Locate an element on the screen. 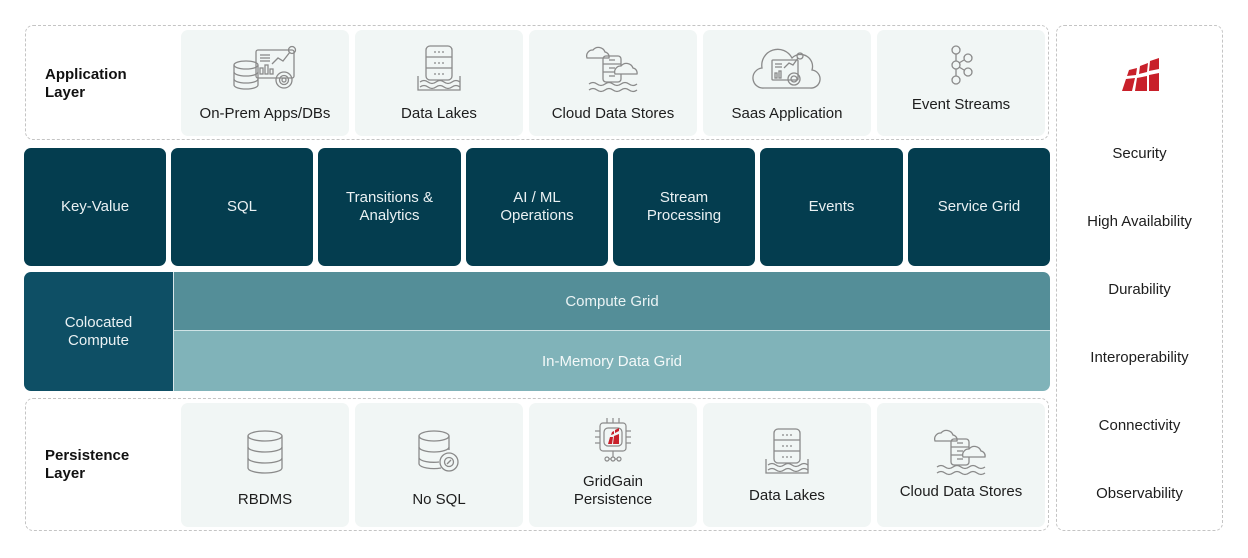 The image size is (1248, 558). persist-tile-label: Data Lakes is located at coordinates (787, 496).